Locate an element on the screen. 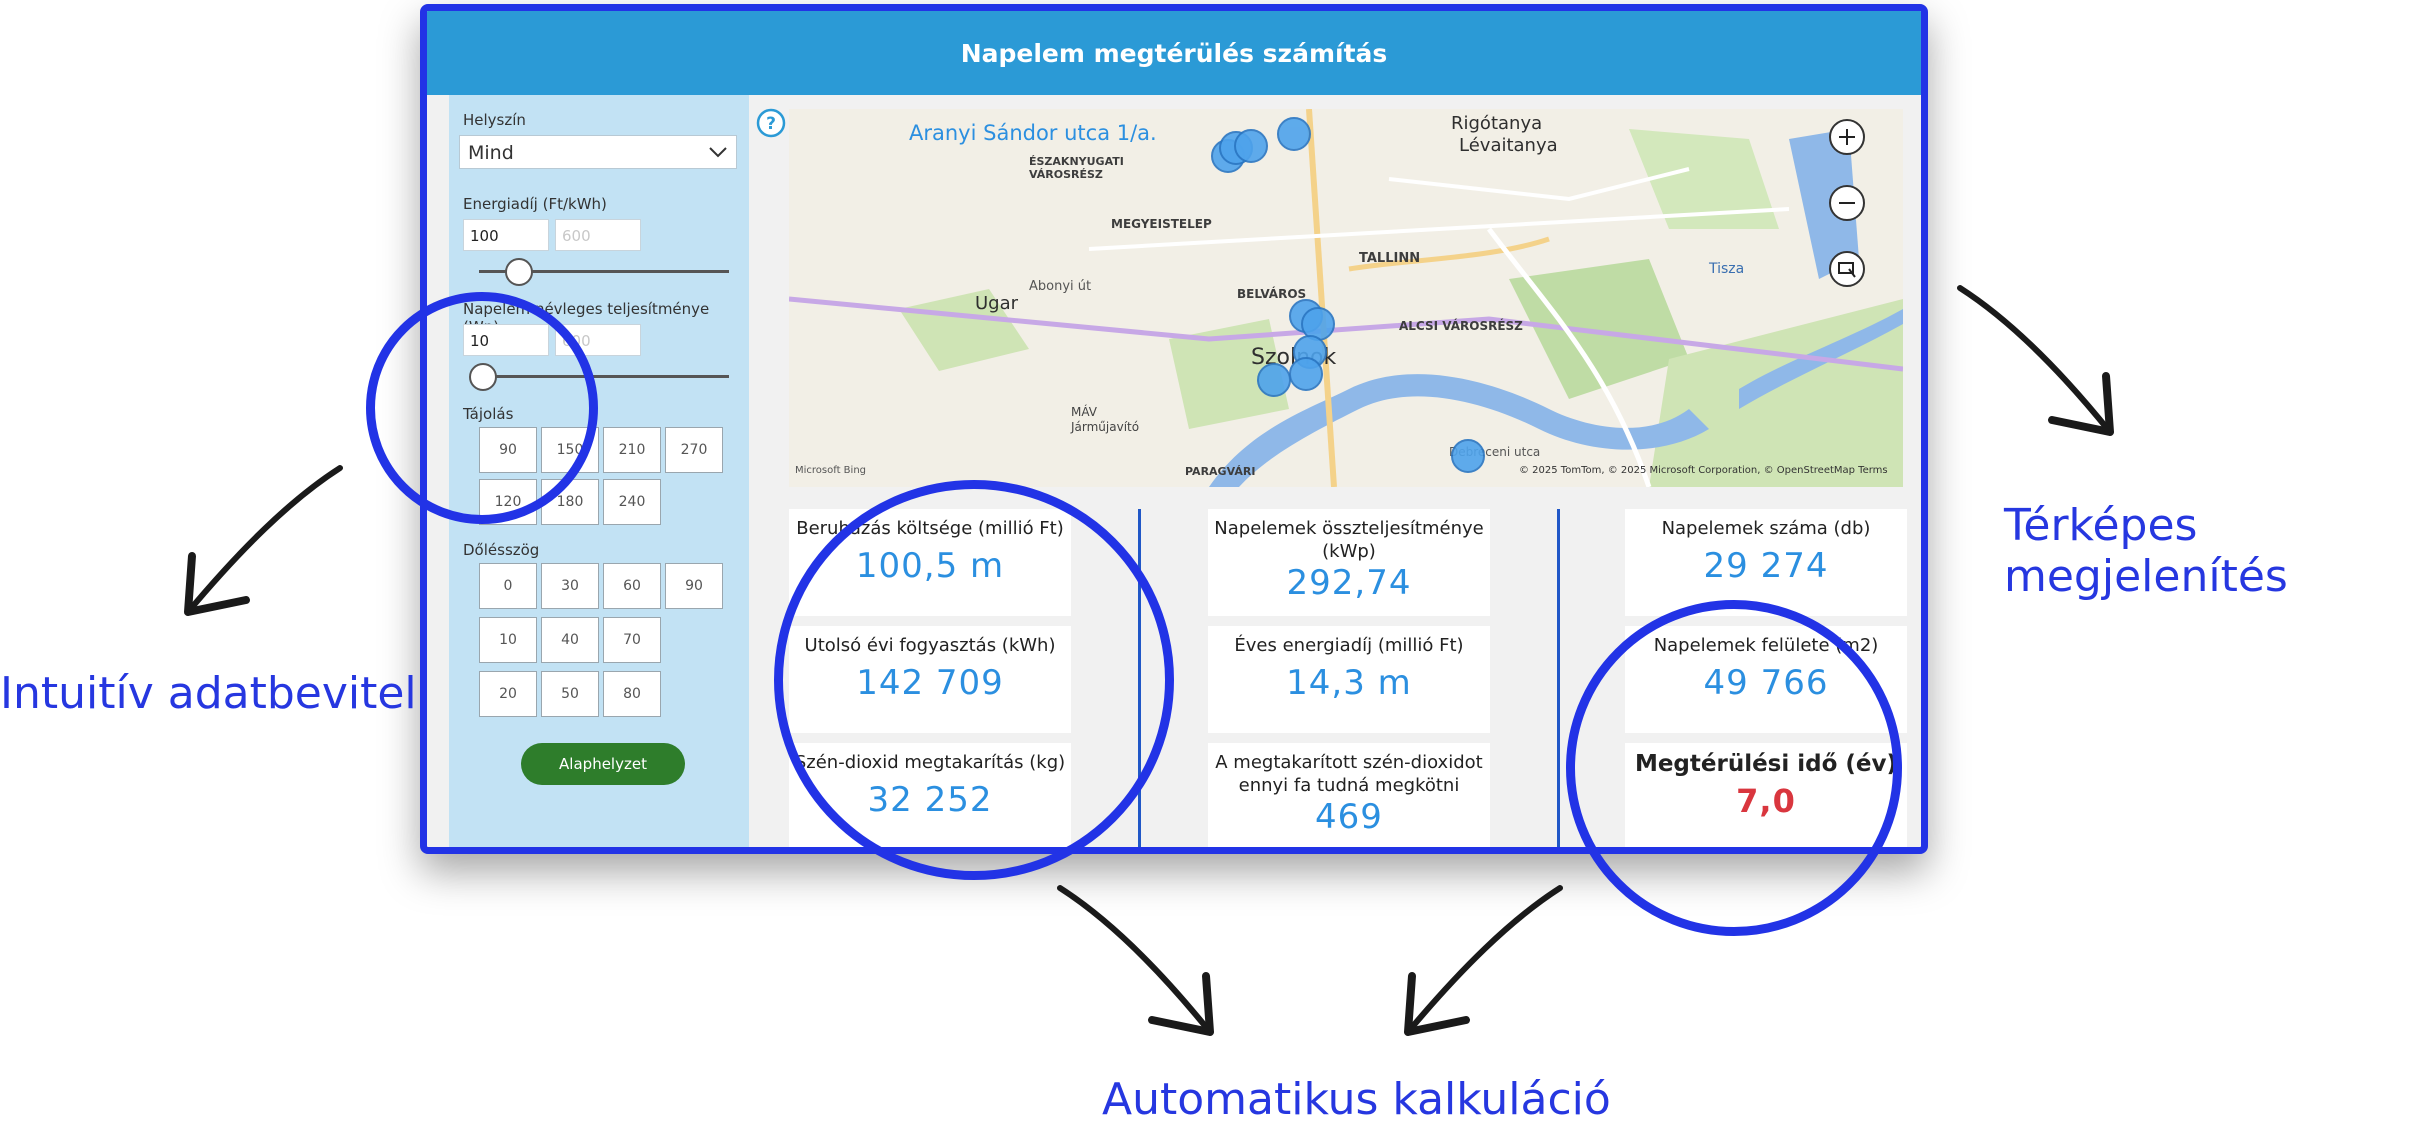 Image resolution: width=2418 pixels, height=1125 pixels. map-label: TALLINN is located at coordinates (1390, 258).